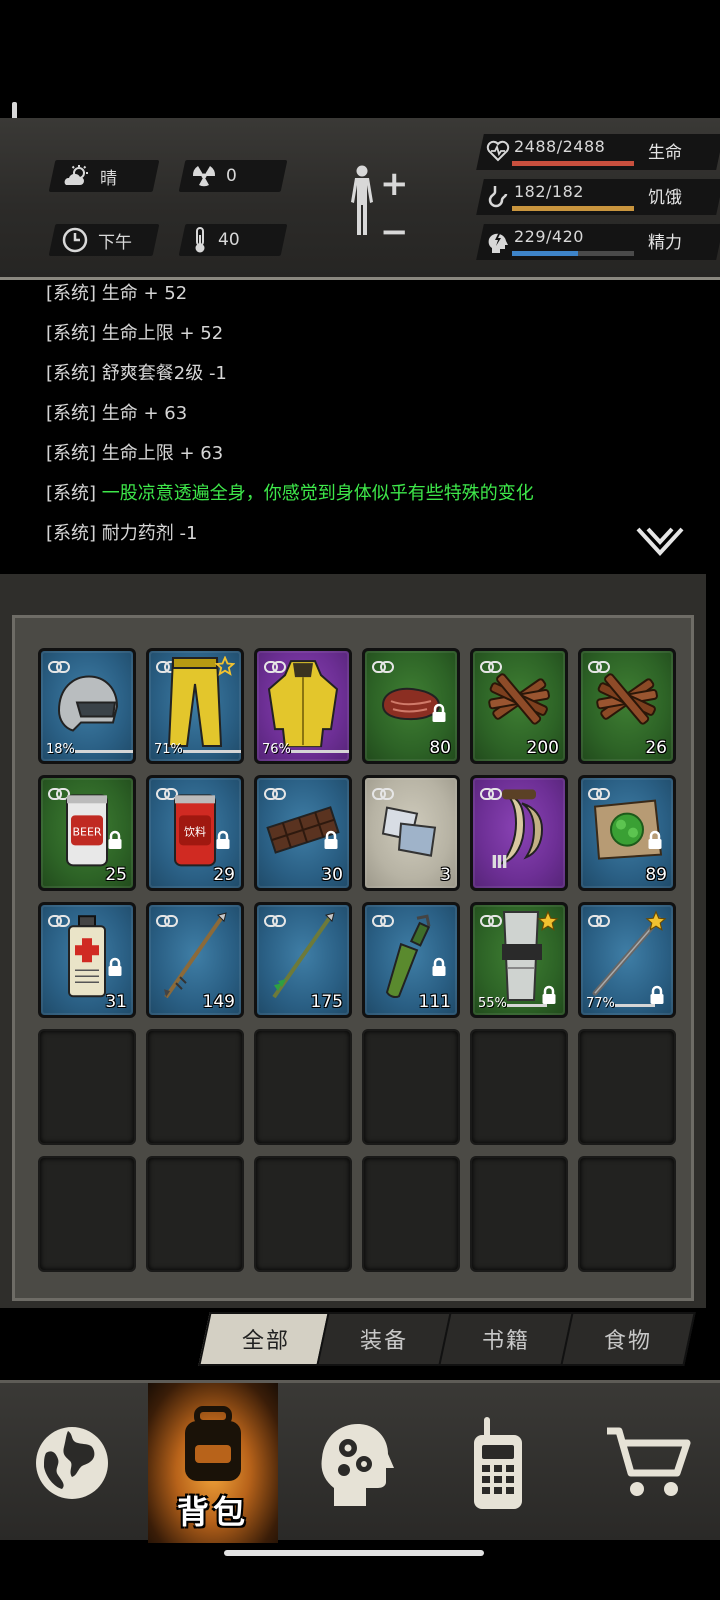  What do you see at coordinates (394, 232) in the screenshot?
I see `body-minus-button: −` at bounding box center [394, 232].